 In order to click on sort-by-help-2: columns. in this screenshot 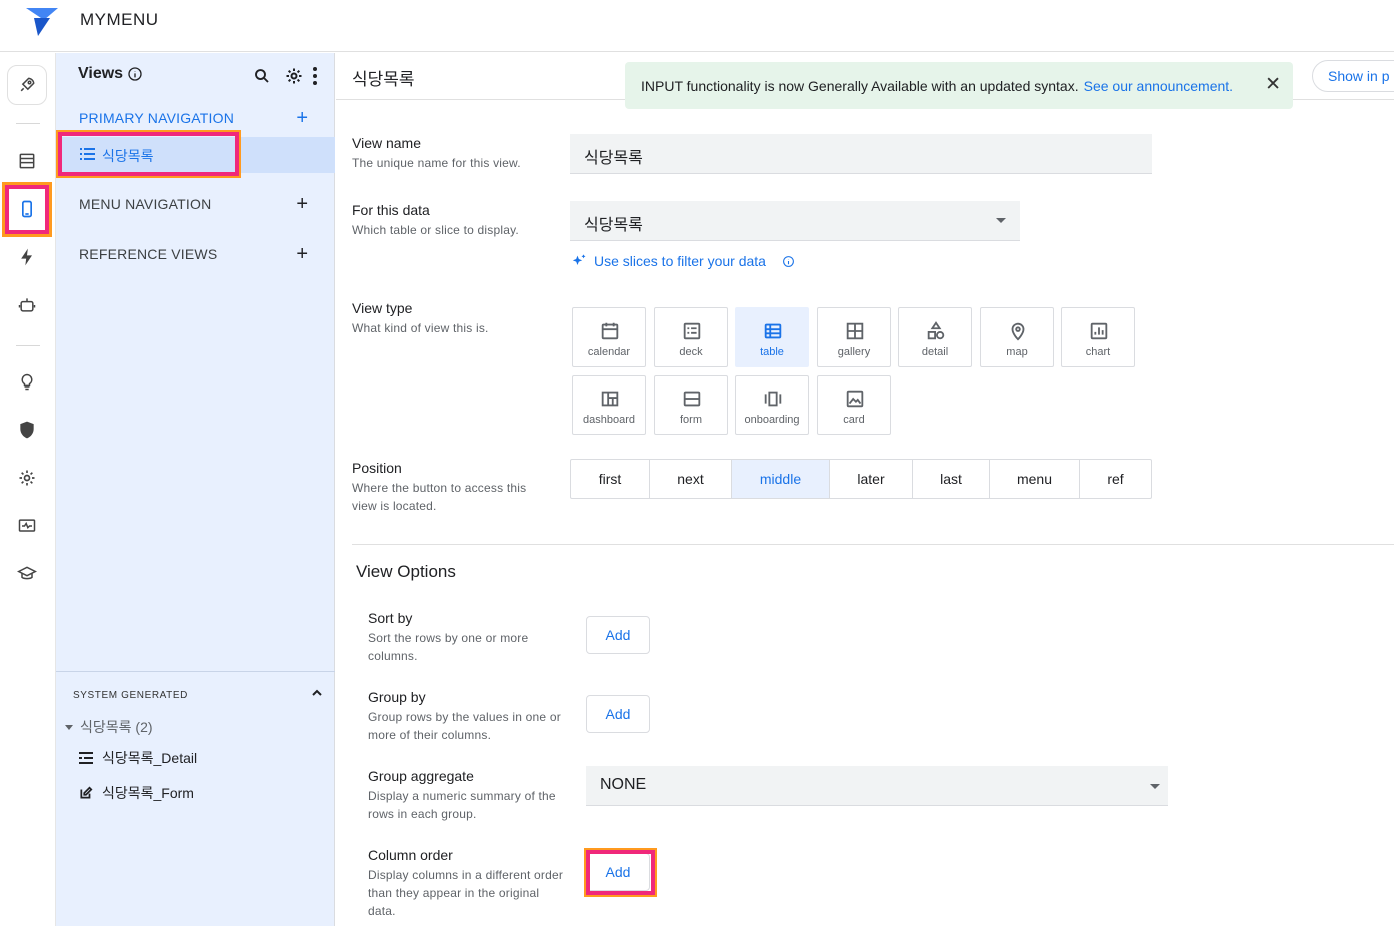, I will do `click(393, 656)`.